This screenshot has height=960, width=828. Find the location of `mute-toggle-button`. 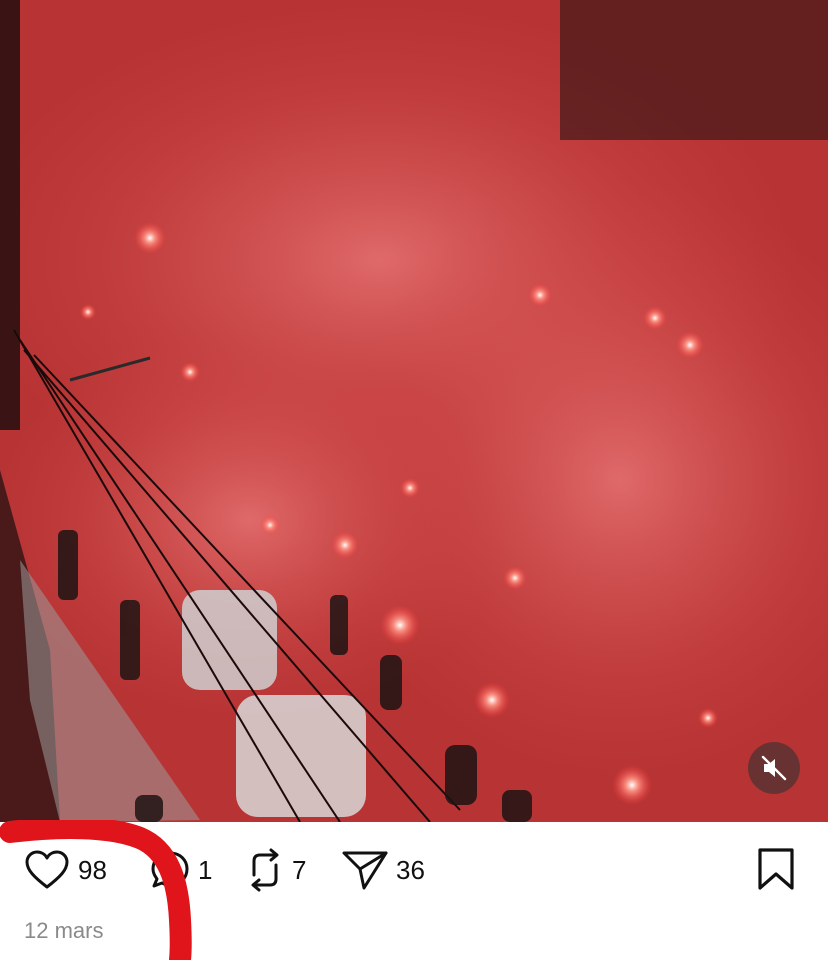

mute-toggle-button is located at coordinates (774, 768).